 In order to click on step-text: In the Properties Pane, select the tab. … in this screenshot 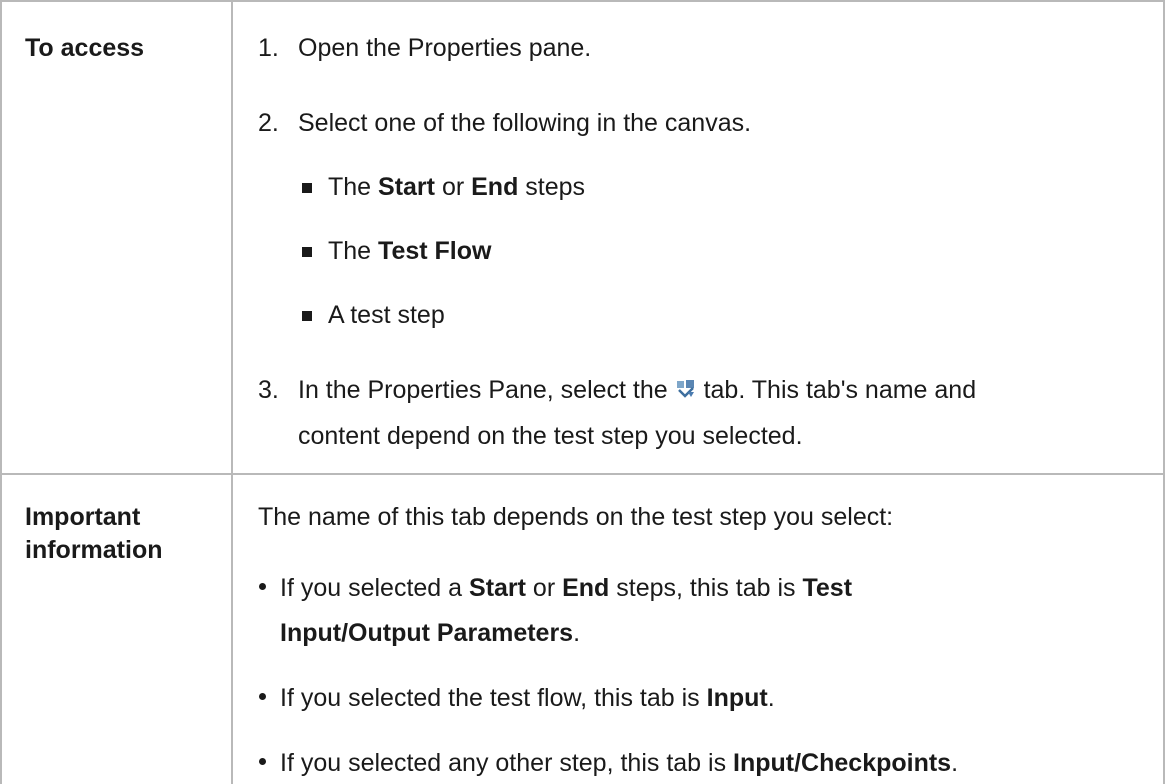, I will do `click(637, 390)`.